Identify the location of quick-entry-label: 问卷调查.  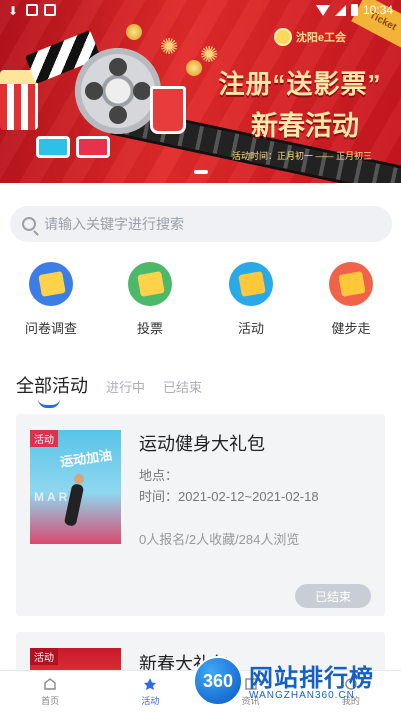
(50, 328).